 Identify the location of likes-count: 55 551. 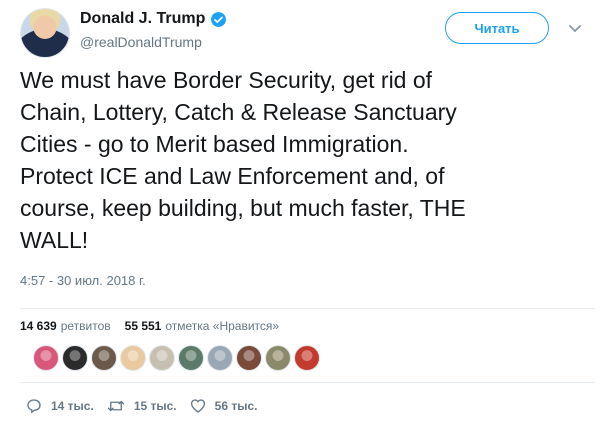
(143, 326).